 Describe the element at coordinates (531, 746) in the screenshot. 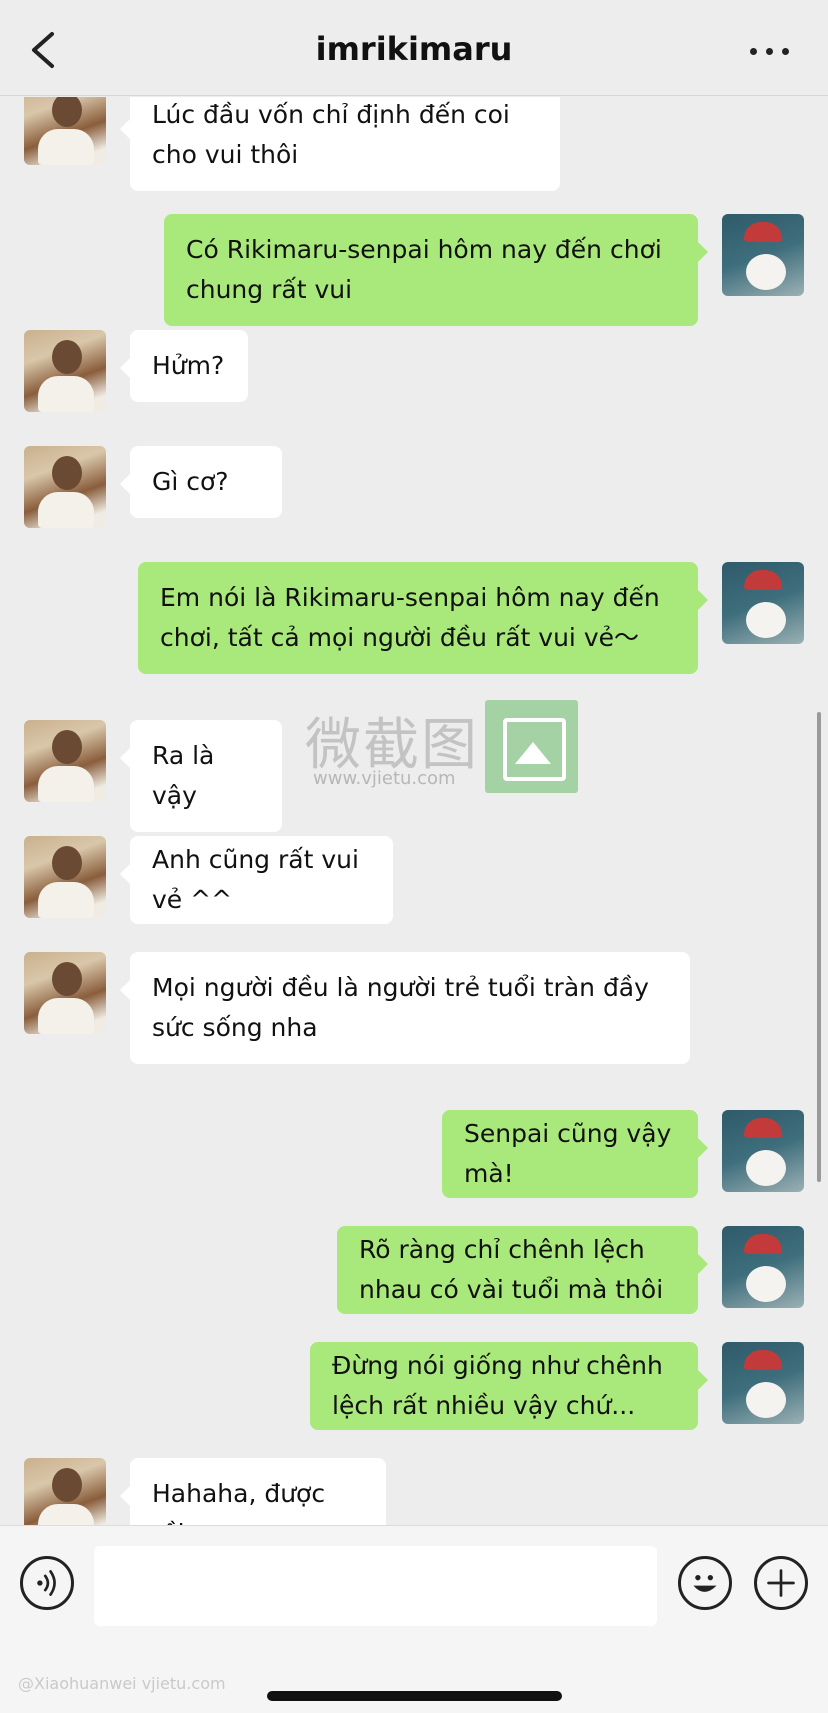

I see `watermark-logo-icon` at that location.